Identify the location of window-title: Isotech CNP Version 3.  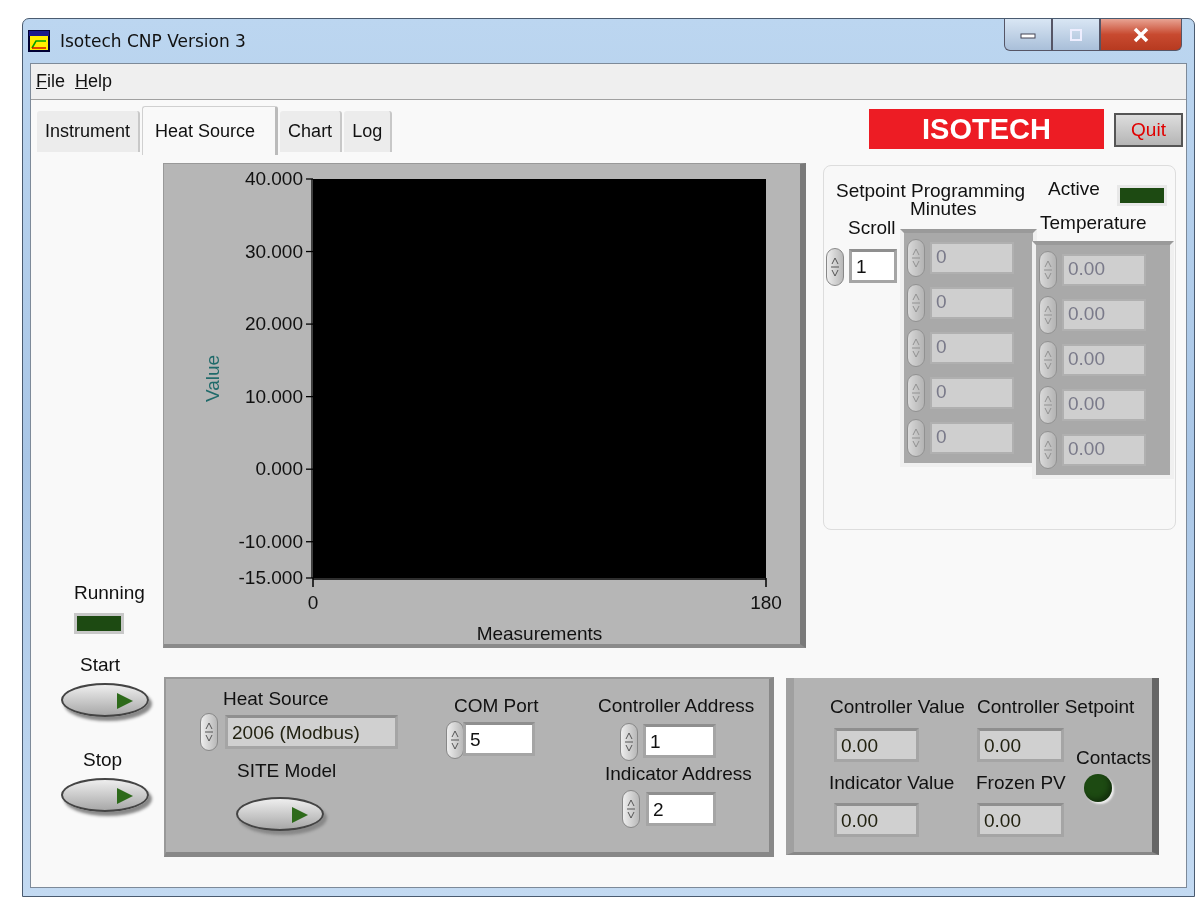
(153, 41).